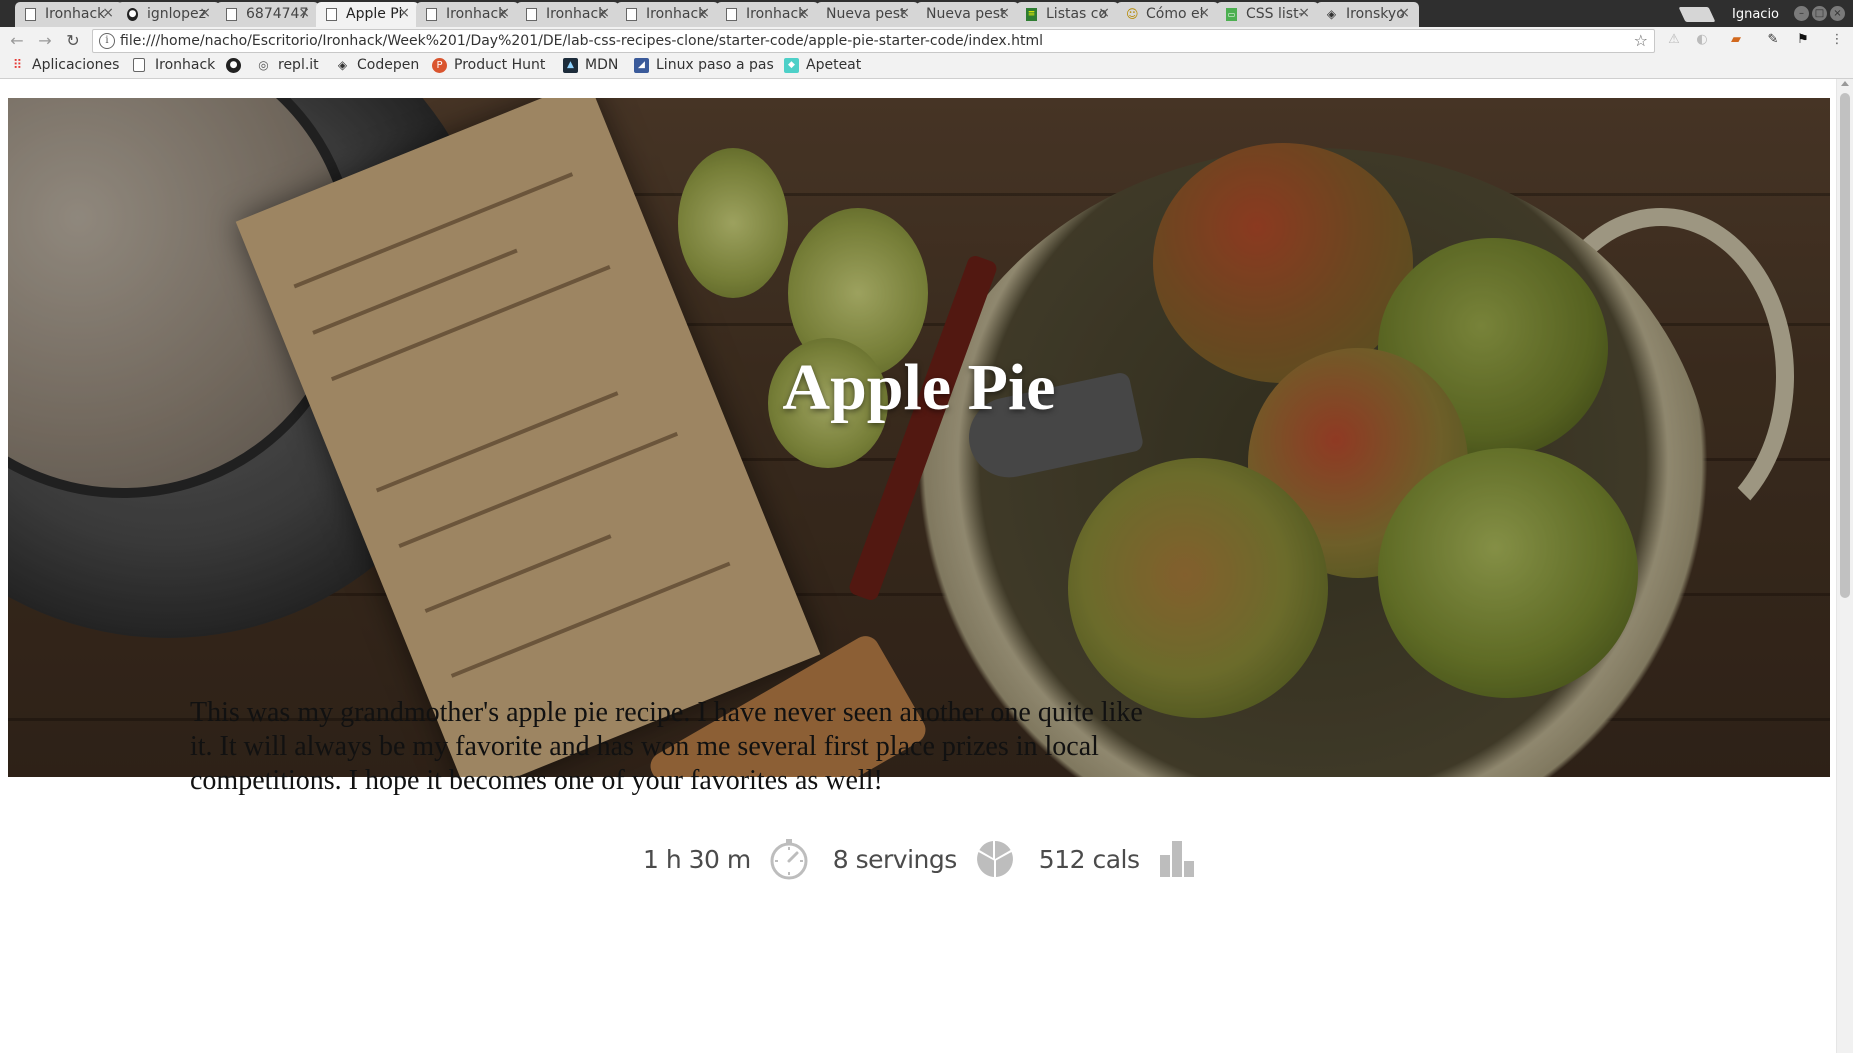 The height and width of the screenshot is (1053, 1853). What do you see at coordinates (45, 41) in the screenshot?
I see `forward-arrow-icon: →` at bounding box center [45, 41].